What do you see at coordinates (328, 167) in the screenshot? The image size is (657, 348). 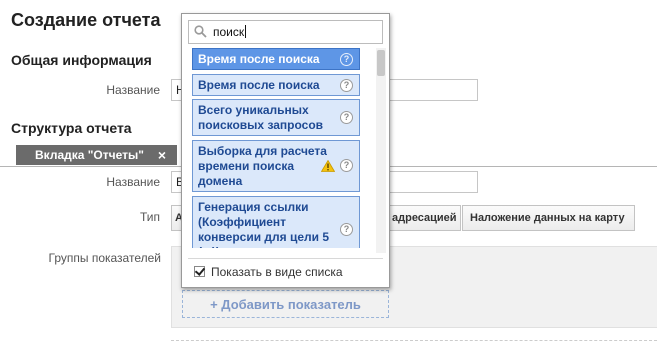 I see `warning-icon` at bounding box center [328, 167].